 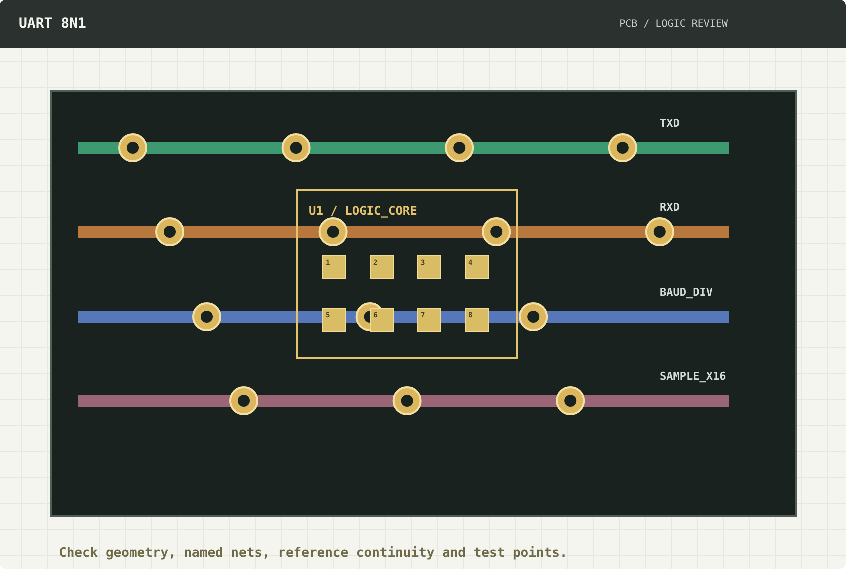 What do you see at coordinates (686, 292) in the screenshot?
I see `net-label: BAUD_DIV` at bounding box center [686, 292].